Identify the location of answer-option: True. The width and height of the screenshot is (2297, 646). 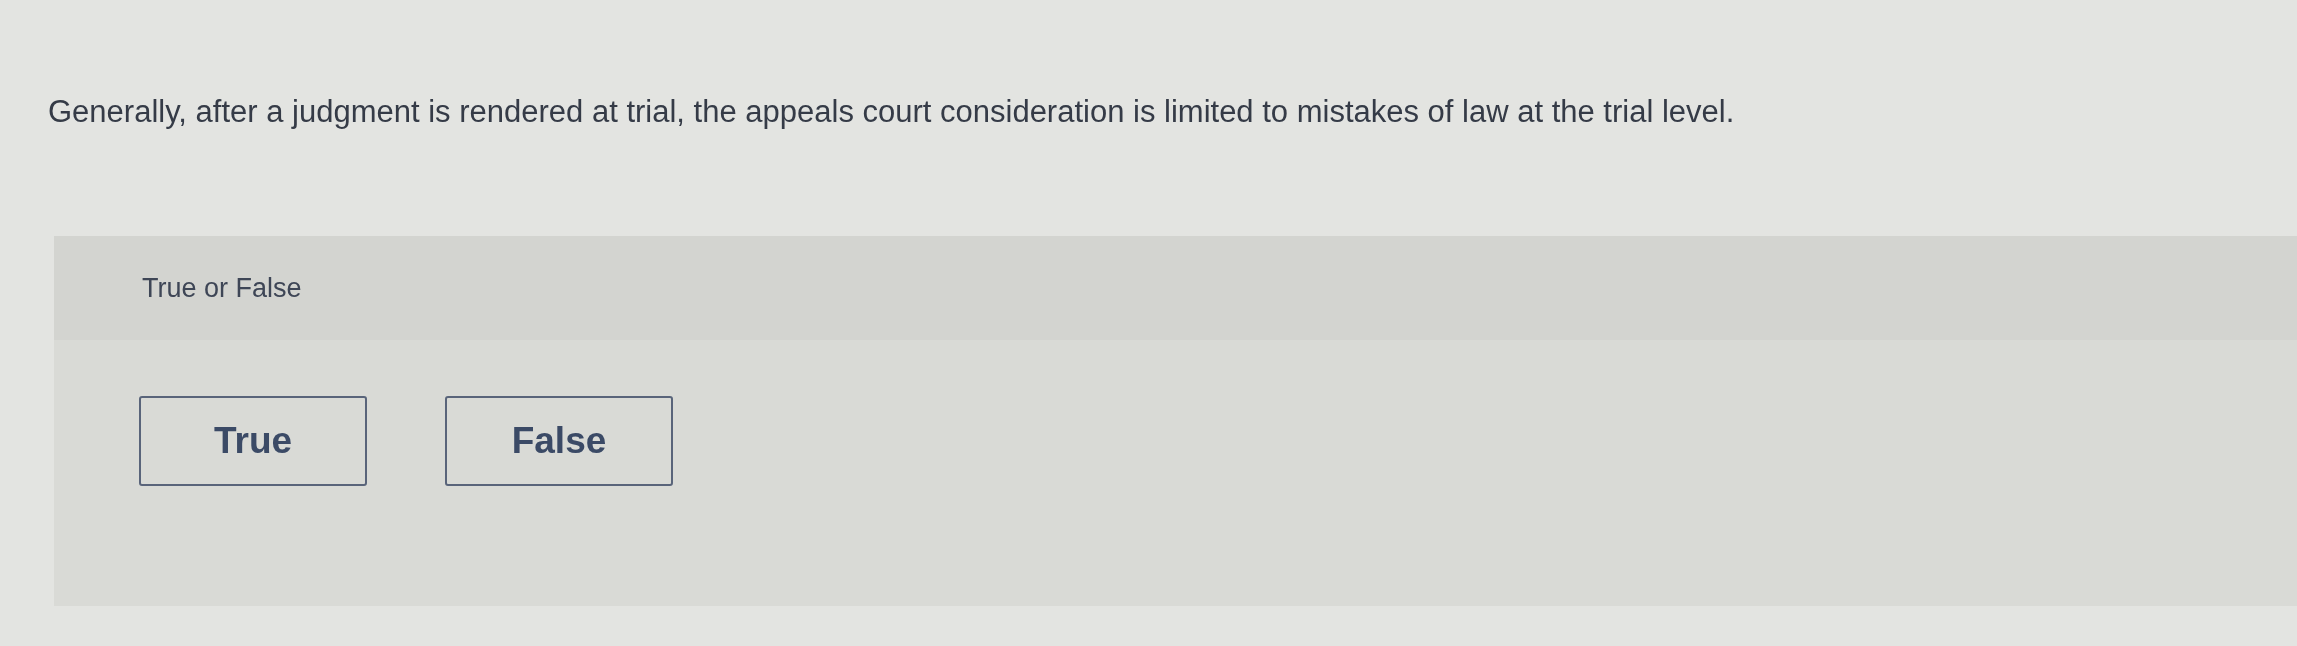
(253, 441).